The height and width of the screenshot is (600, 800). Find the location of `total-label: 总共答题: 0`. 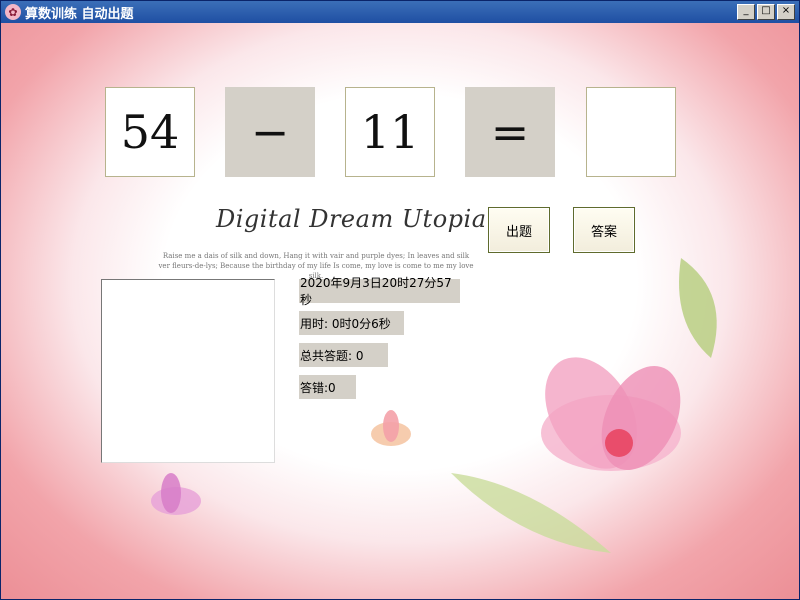

total-label: 总共答题: 0 is located at coordinates (343, 355).